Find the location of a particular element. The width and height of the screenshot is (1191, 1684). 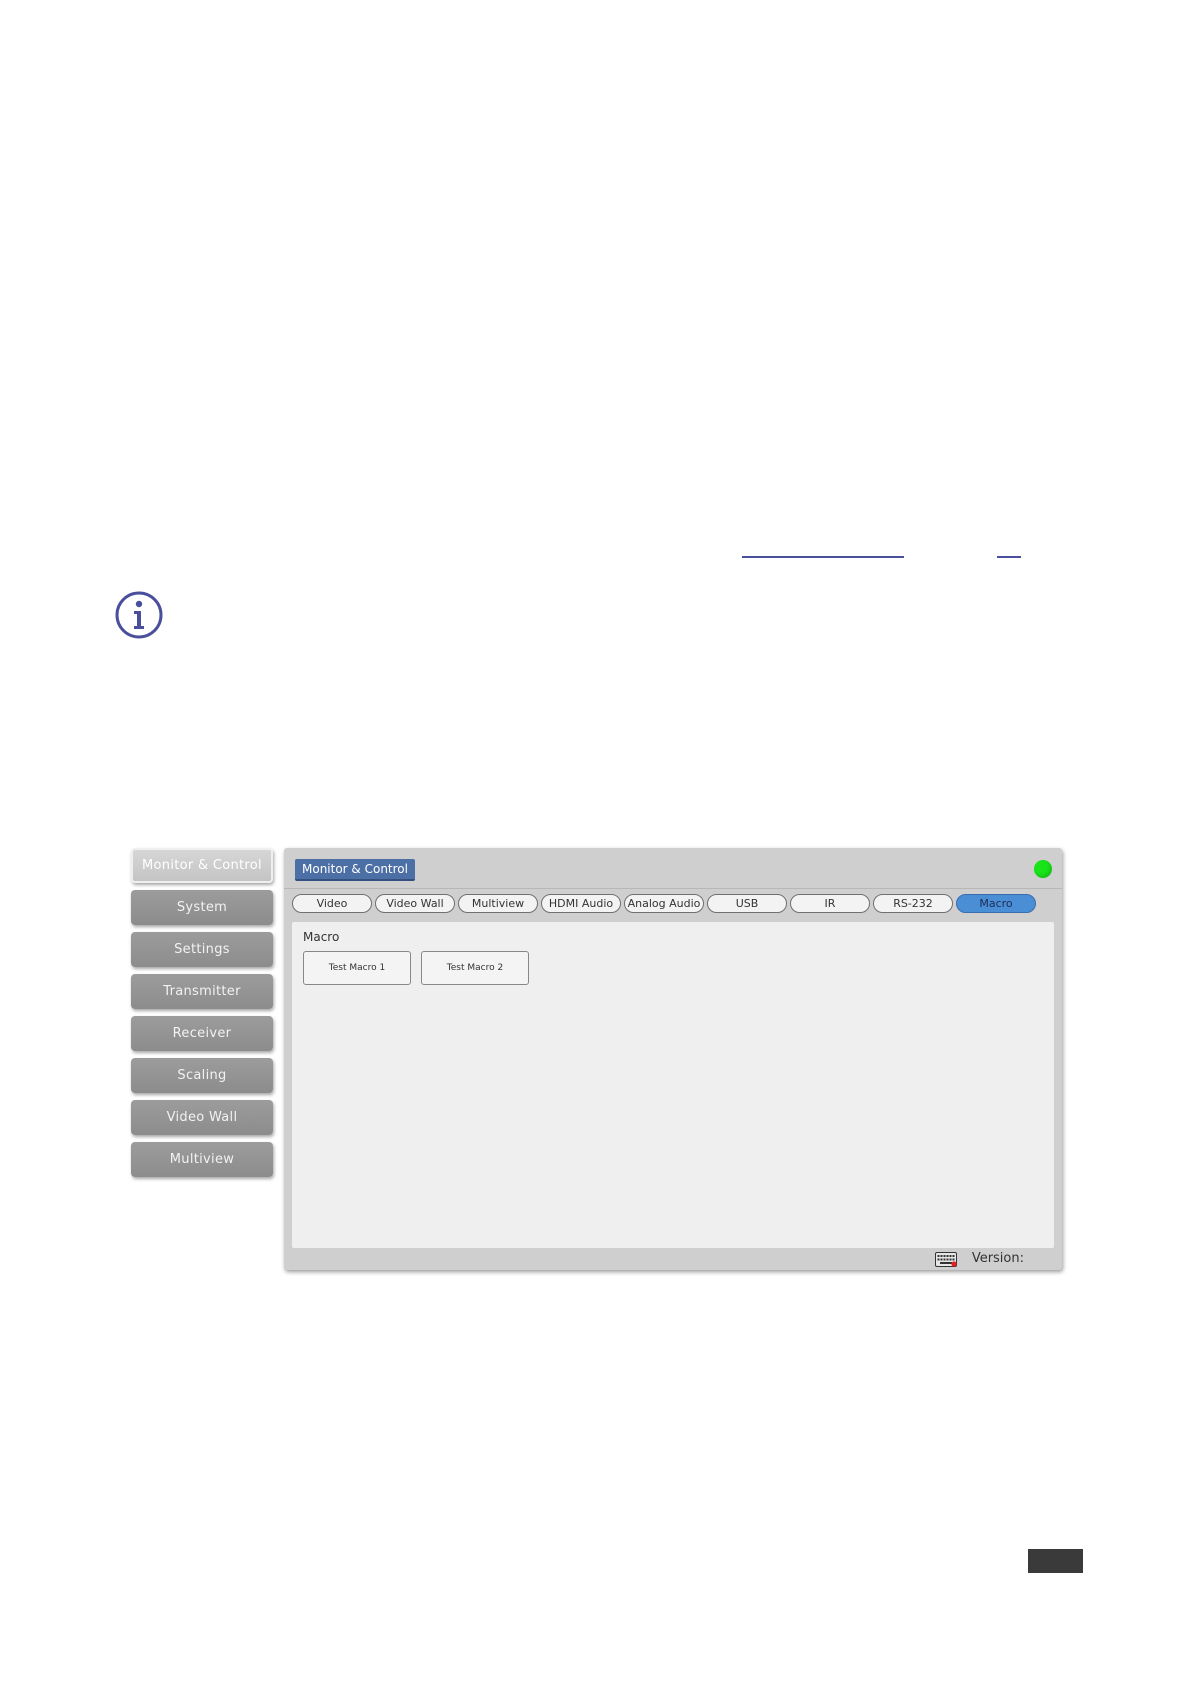

header-divider is located at coordinates (673, 888).